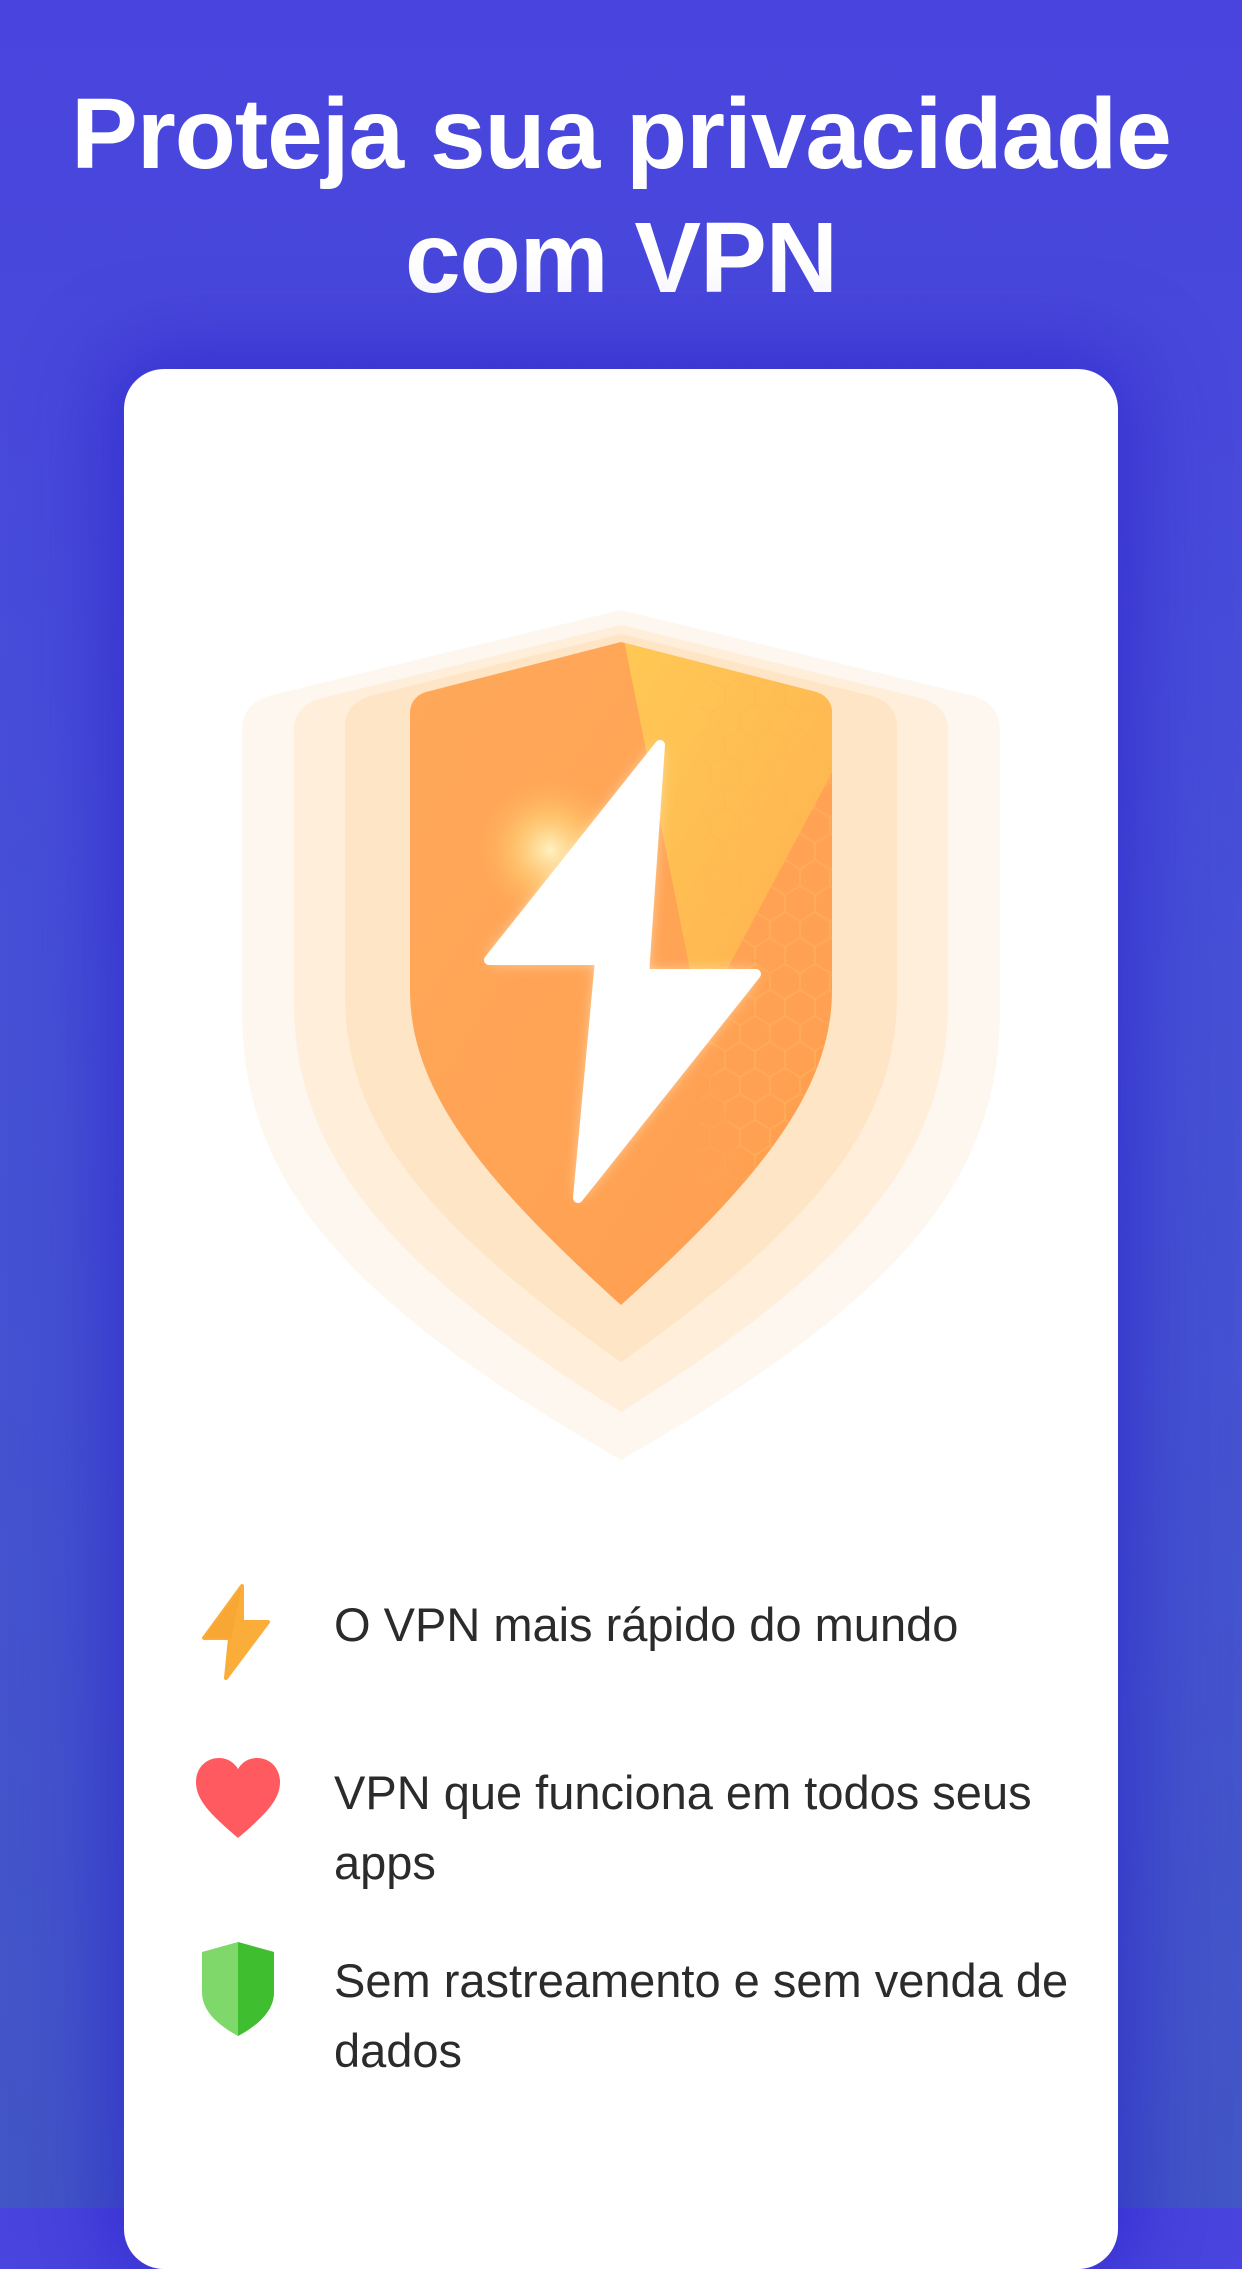 The image size is (1242, 2269). Describe the element at coordinates (621, 196) in the screenshot. I see `page-title: Proteja sua privacidade com VPN` at that location.